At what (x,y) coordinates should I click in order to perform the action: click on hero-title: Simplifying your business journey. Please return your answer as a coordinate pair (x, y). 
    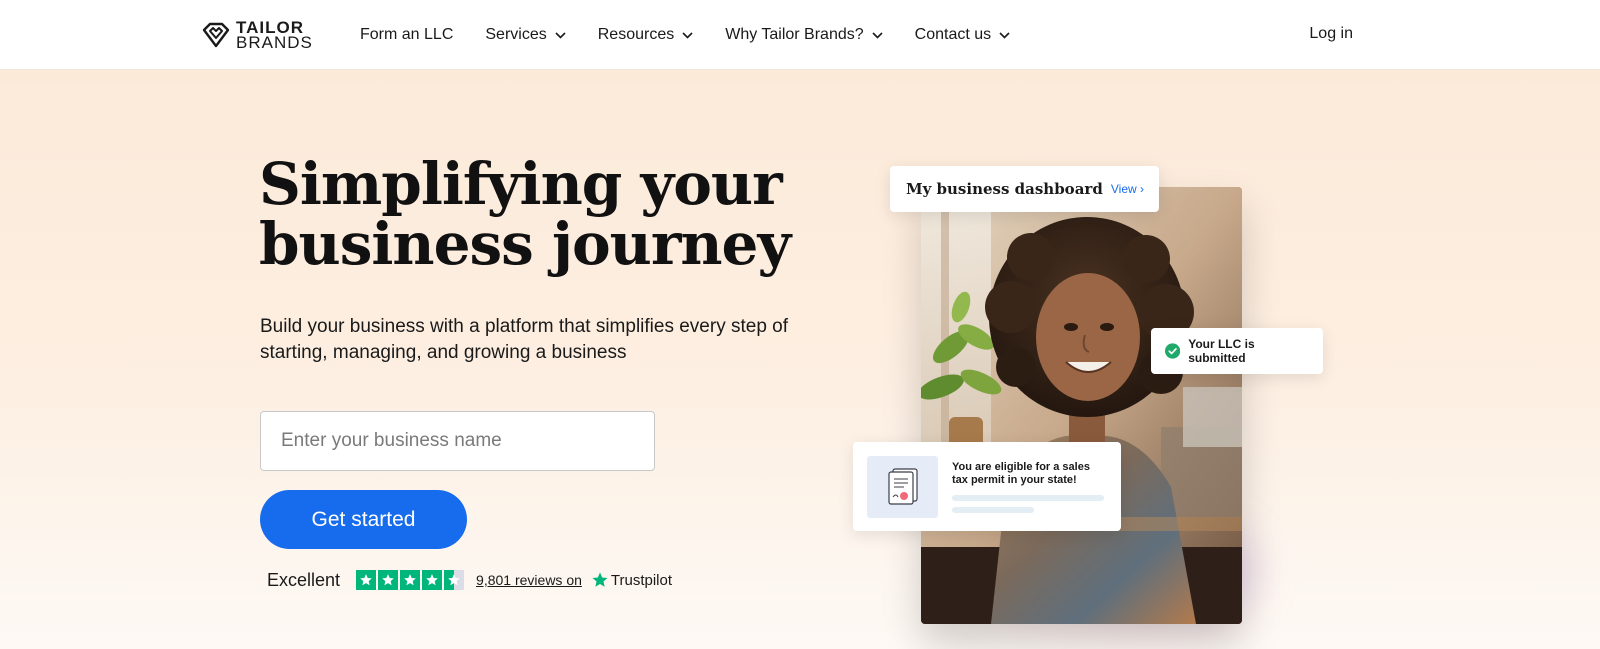
    Looking at the image, I should click on (539, 214).